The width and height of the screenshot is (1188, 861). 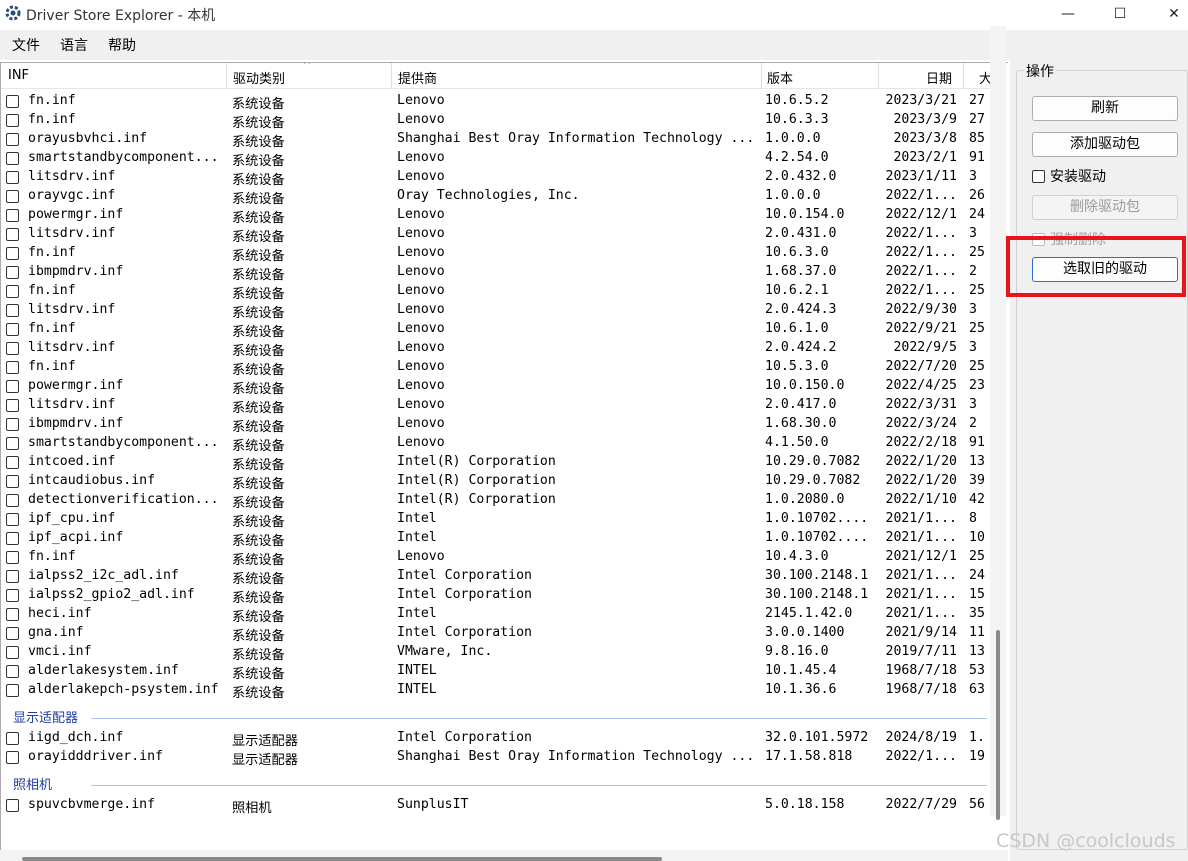 What do you see at coordinates (496, 292) in the screenshot?
I see `table-row: fn.inf 系统设备 Lenovo 10.6.2.1 2022/1... 25` at bounding box center [496, 292].